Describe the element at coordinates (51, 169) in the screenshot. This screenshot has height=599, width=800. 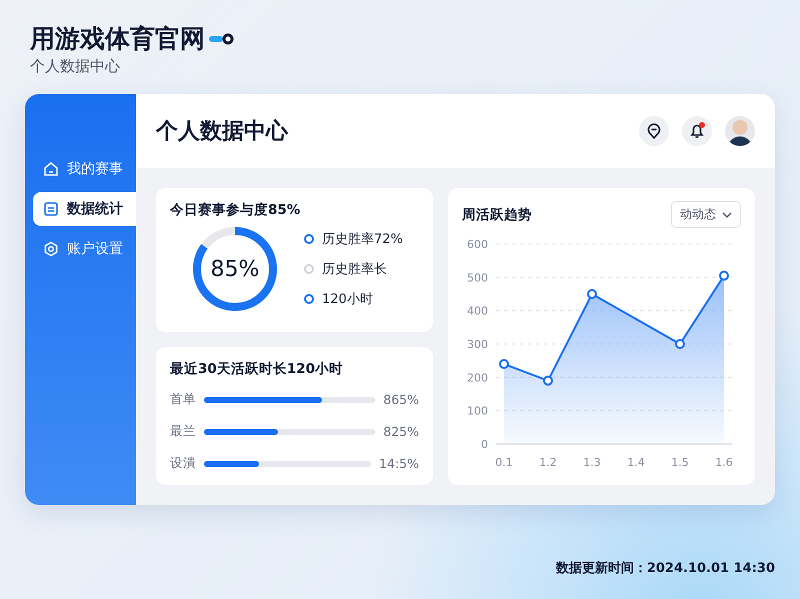
I see `home-icon` at that location.